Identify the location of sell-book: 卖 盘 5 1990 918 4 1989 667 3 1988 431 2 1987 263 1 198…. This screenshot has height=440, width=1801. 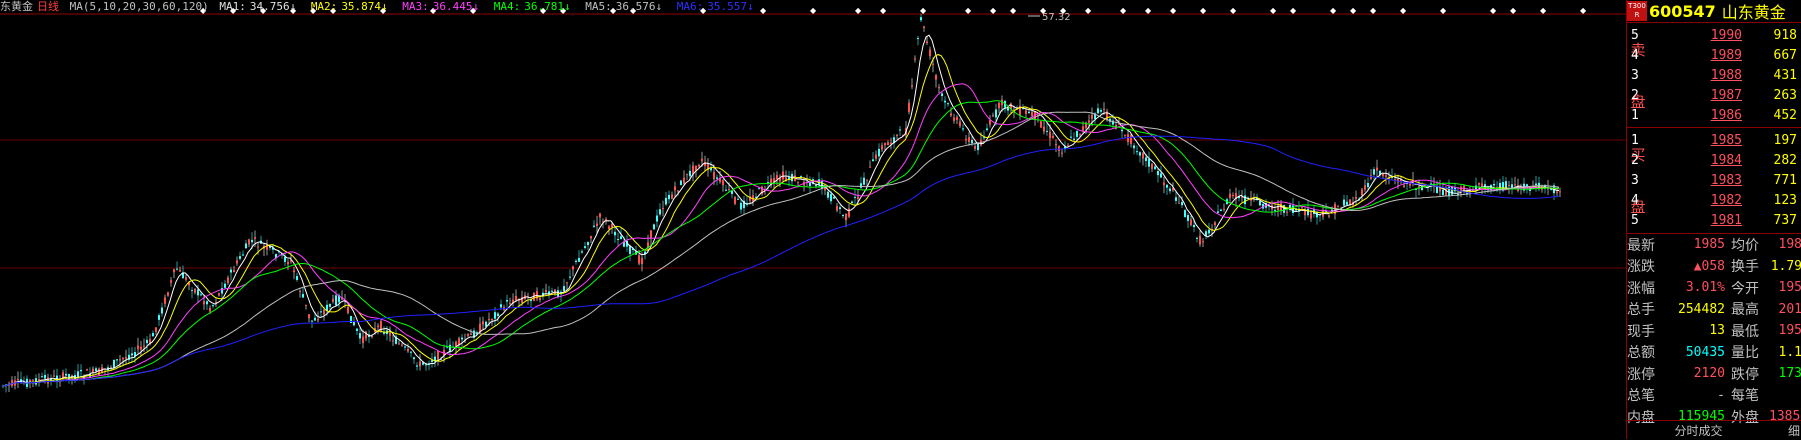
(1714, 75).